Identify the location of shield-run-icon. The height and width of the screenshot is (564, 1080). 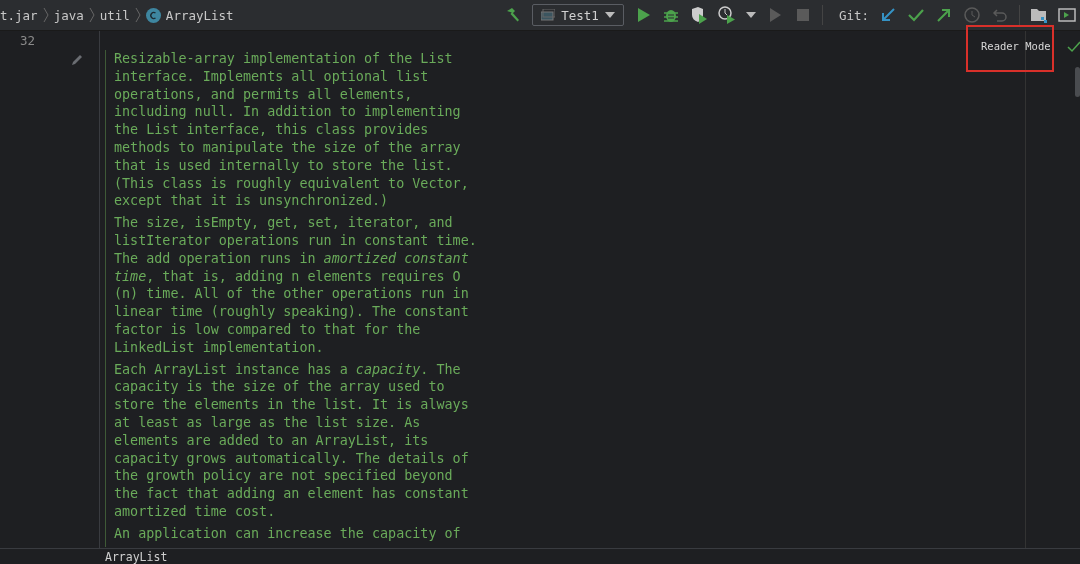
(698, 15).